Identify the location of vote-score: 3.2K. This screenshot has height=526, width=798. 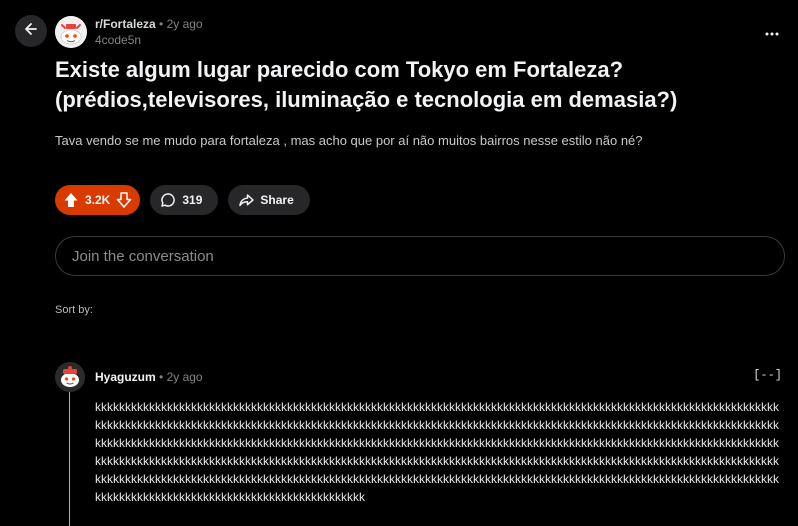
(98, 200).